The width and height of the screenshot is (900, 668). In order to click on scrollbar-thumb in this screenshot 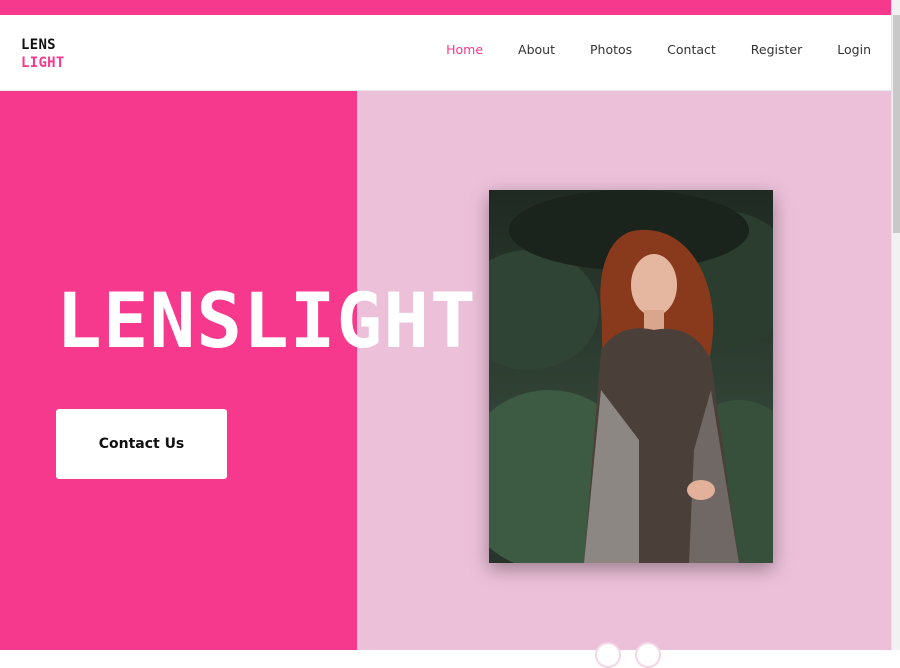, I will do `click(896, 124)`.